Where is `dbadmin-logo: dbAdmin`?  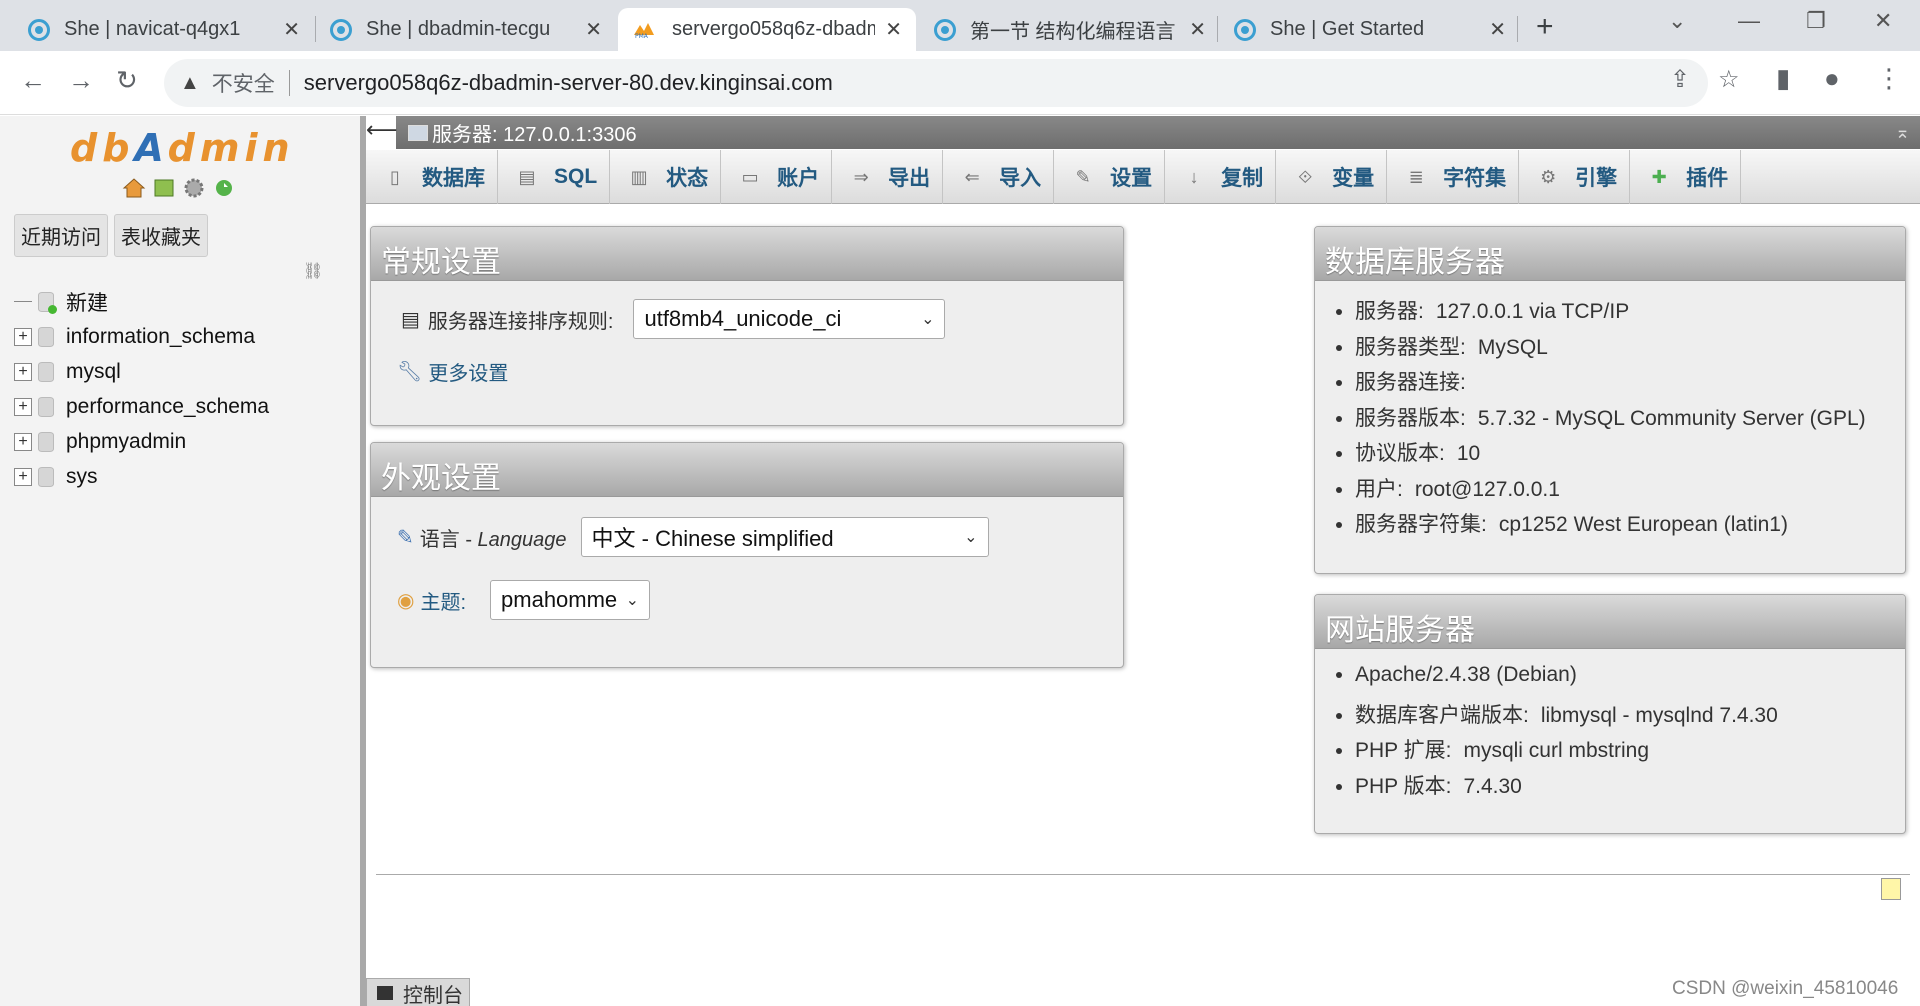
dbadmin-logo: dbAdmin is located at coordinates (182, 148).